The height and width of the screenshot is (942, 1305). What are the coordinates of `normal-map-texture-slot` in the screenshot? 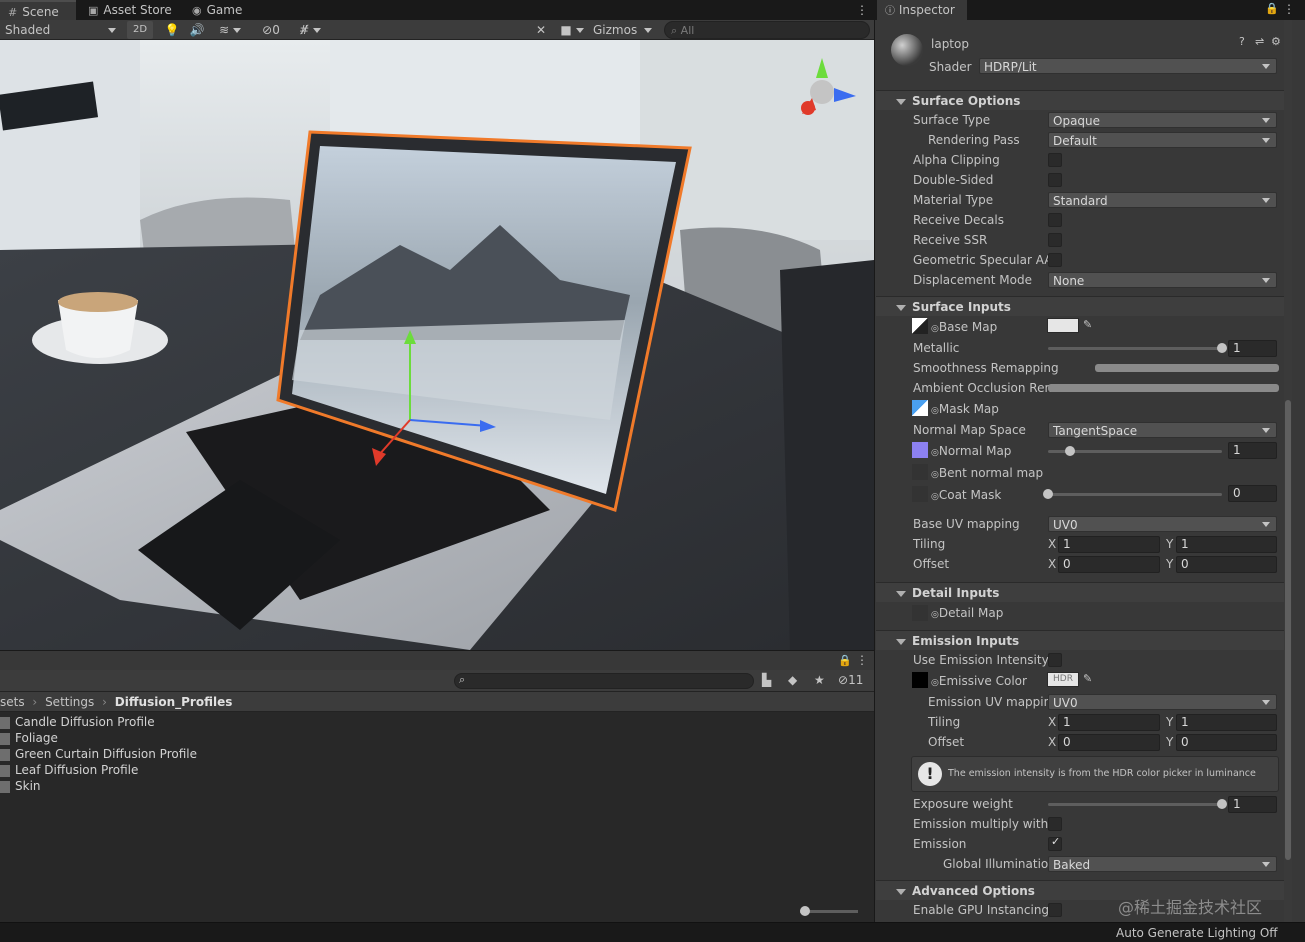 It's located at (920, 450).